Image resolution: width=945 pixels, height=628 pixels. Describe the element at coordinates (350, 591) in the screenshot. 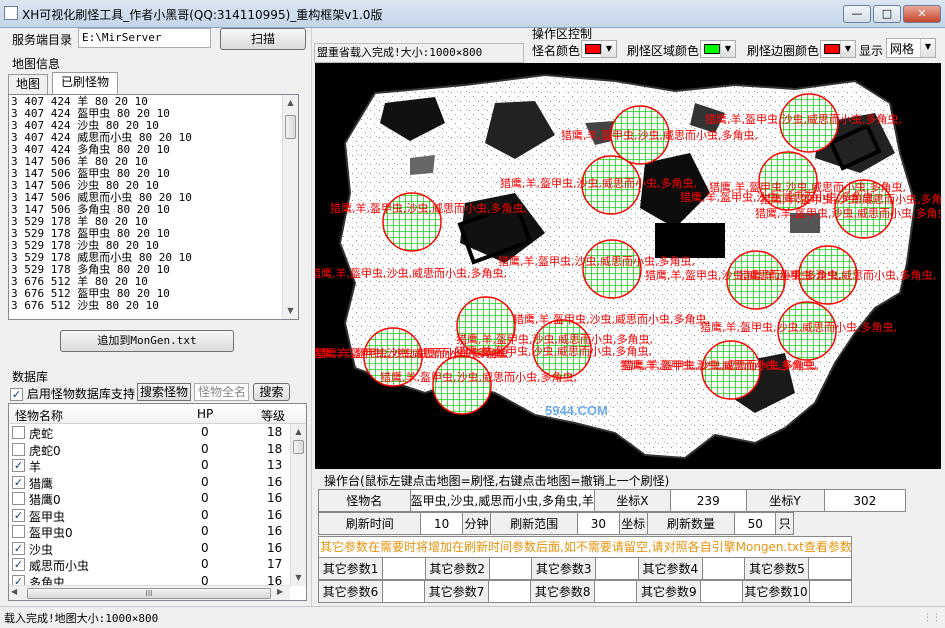

I see `param-label: 其它参数6` at that location.